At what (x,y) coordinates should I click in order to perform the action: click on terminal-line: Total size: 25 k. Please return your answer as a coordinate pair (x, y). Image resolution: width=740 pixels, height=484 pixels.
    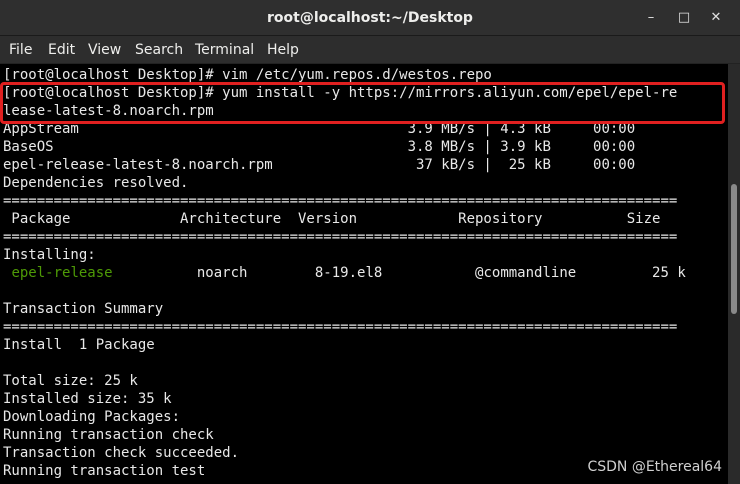
    Looking at the image, I should click on (70, 381).